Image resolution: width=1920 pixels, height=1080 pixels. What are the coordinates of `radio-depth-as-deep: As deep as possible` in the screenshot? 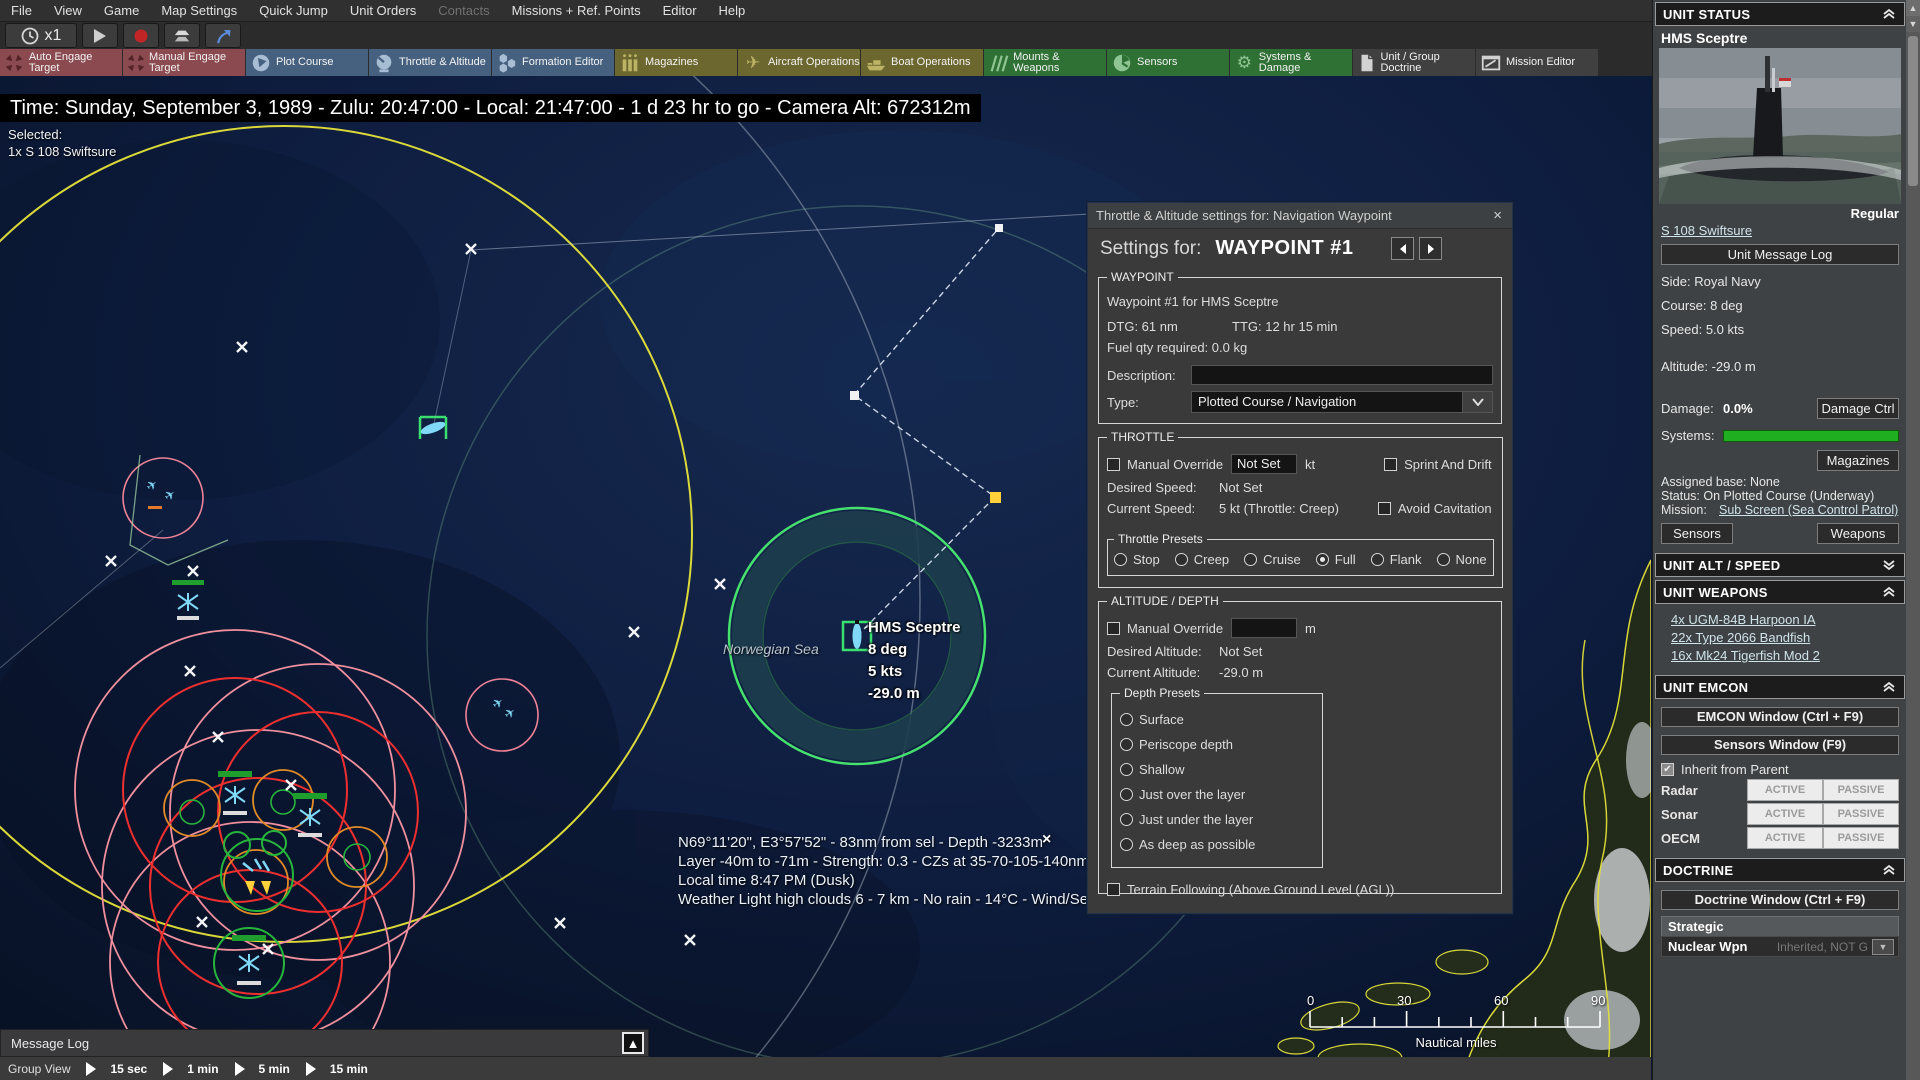 It's located at (1217, 844).